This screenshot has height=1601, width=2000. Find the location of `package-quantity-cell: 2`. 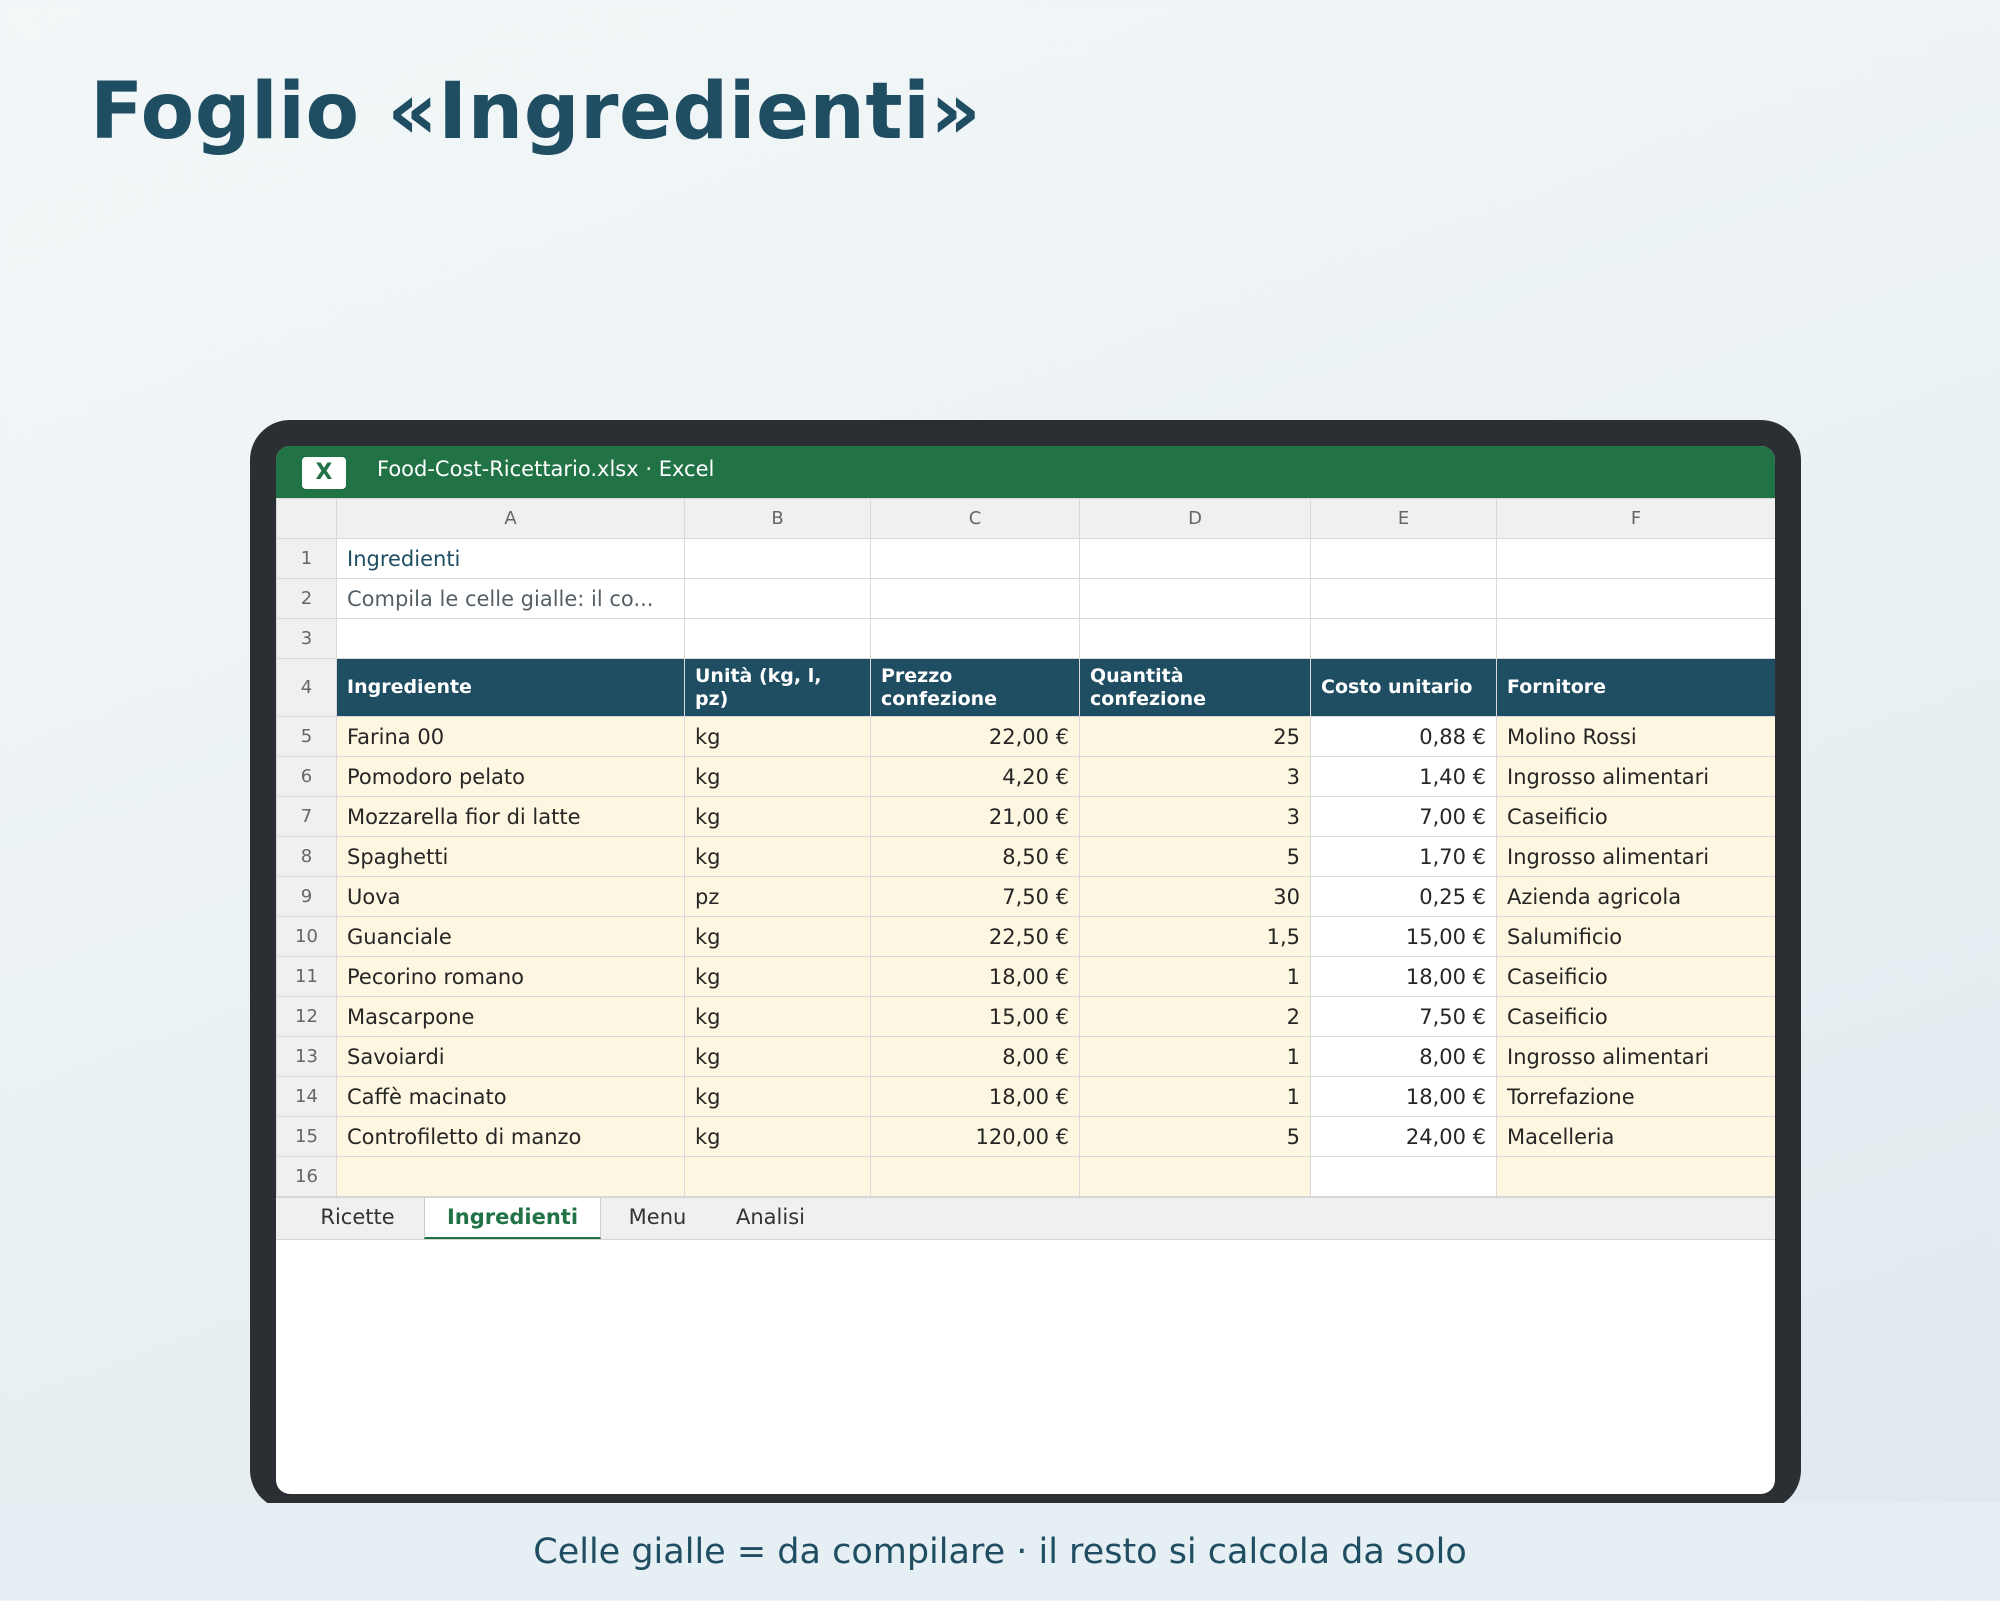

package-quantity-cell: 2 is located at coordinates (1195, 1016).